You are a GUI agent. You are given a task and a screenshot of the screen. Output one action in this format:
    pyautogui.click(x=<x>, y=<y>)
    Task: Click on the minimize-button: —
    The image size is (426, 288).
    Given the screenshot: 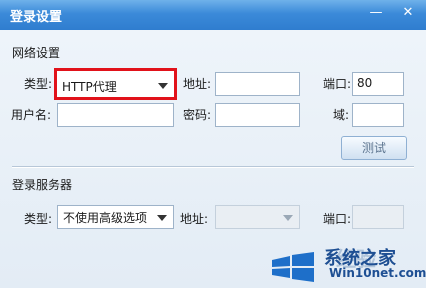 What is the action you would take?
    pyautogui.click(x=376, y=13)
    